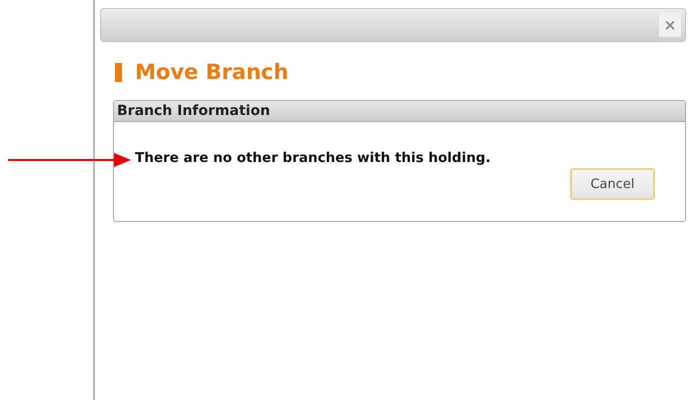  I want to click on title-marker-icon, so click(118, 72).